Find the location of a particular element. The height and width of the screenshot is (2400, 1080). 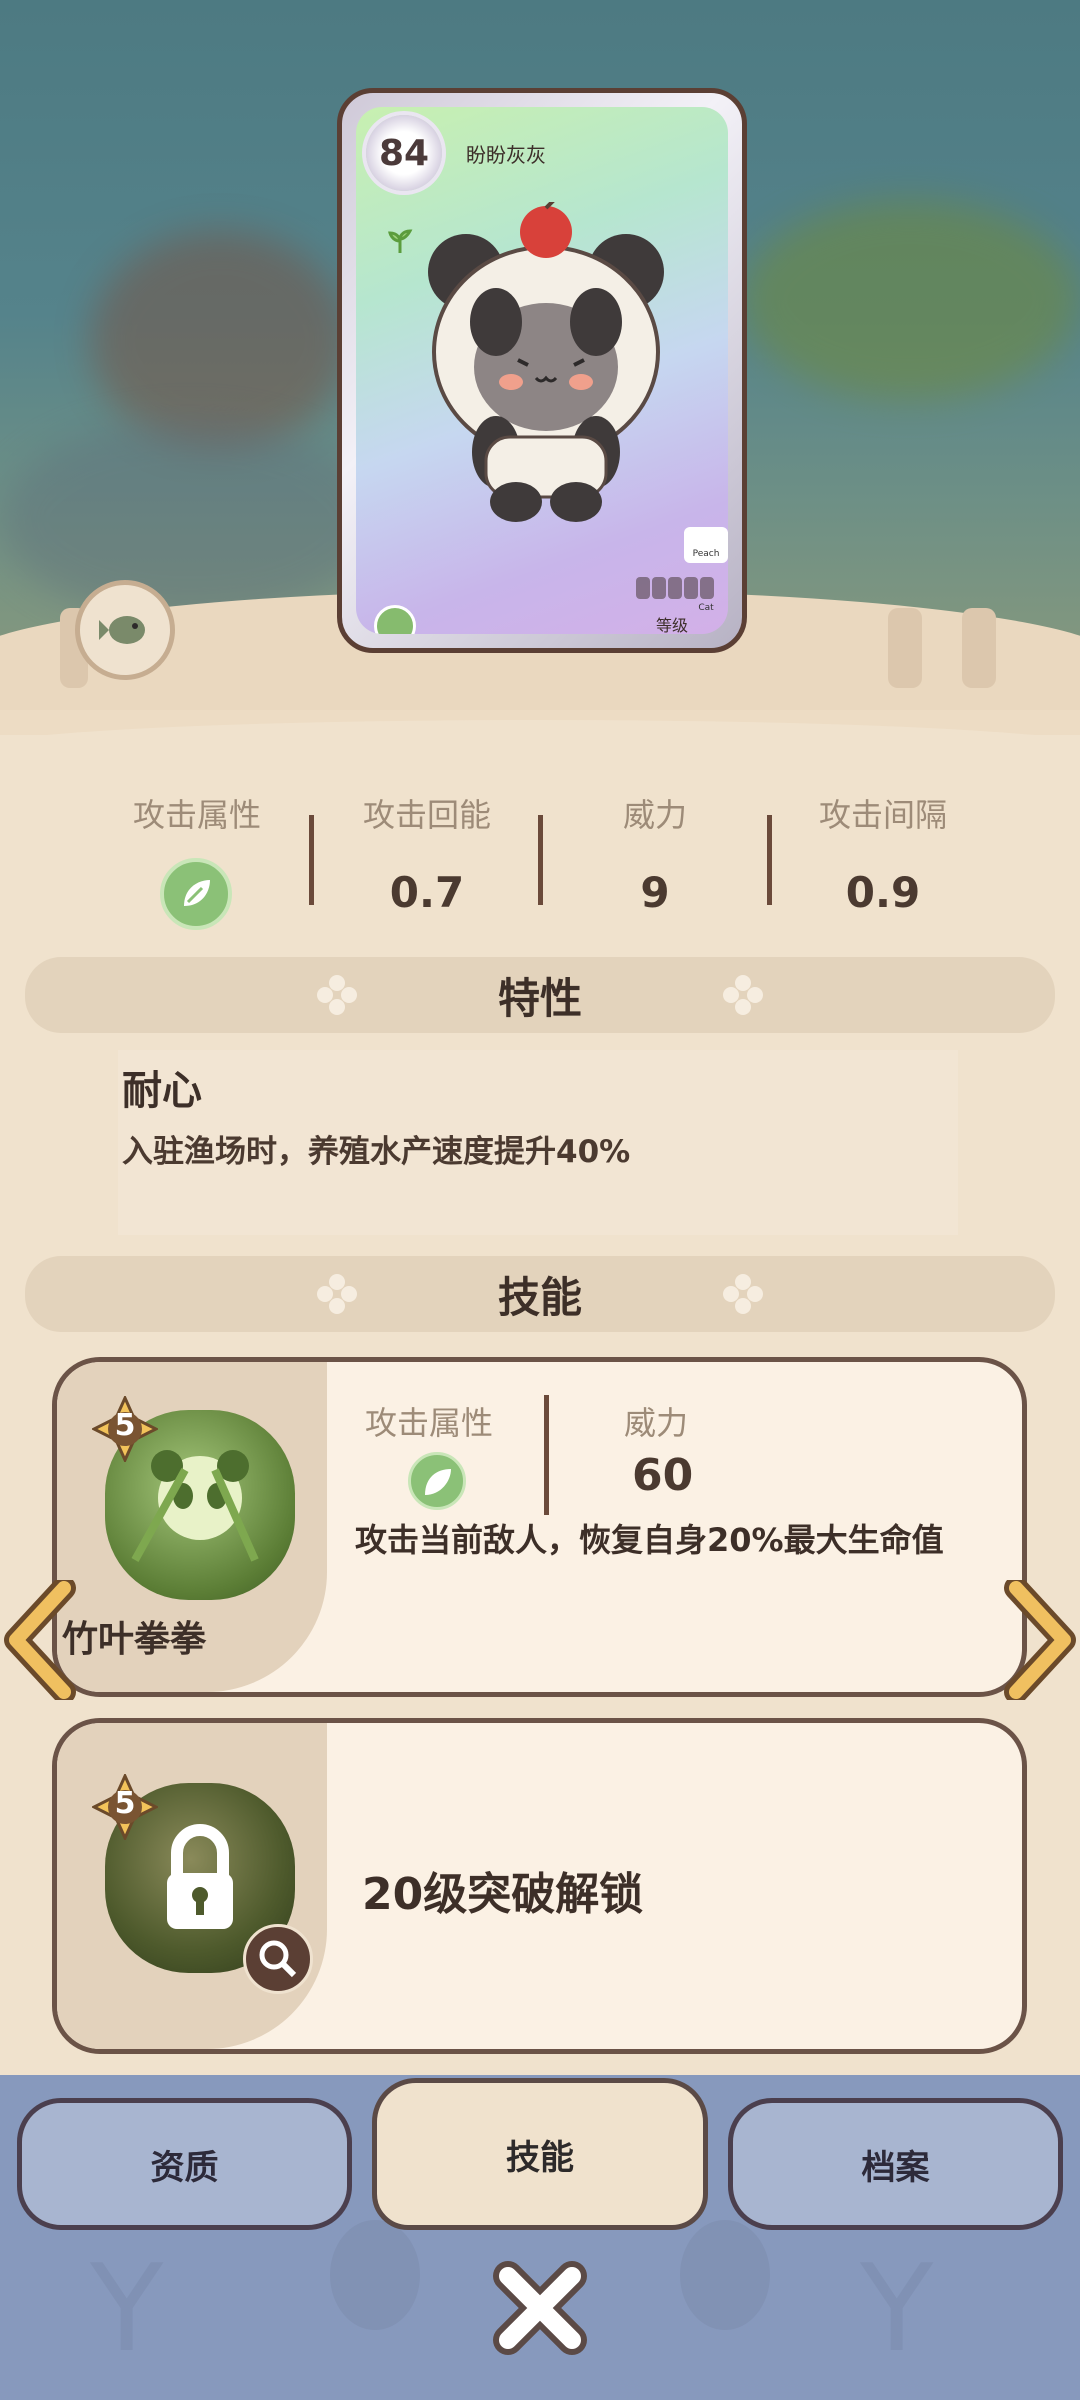

unlock-requirement: 20级突破解锁 is located at coordinates (503, 1894).